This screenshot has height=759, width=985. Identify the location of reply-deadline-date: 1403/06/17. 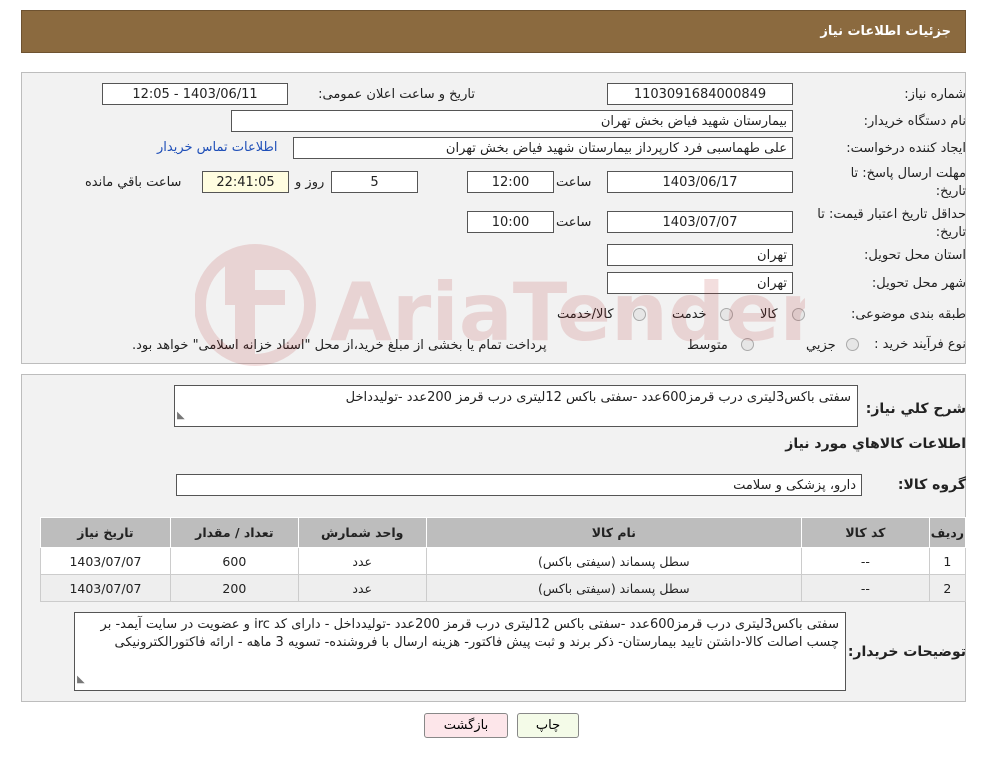
(700, 182).